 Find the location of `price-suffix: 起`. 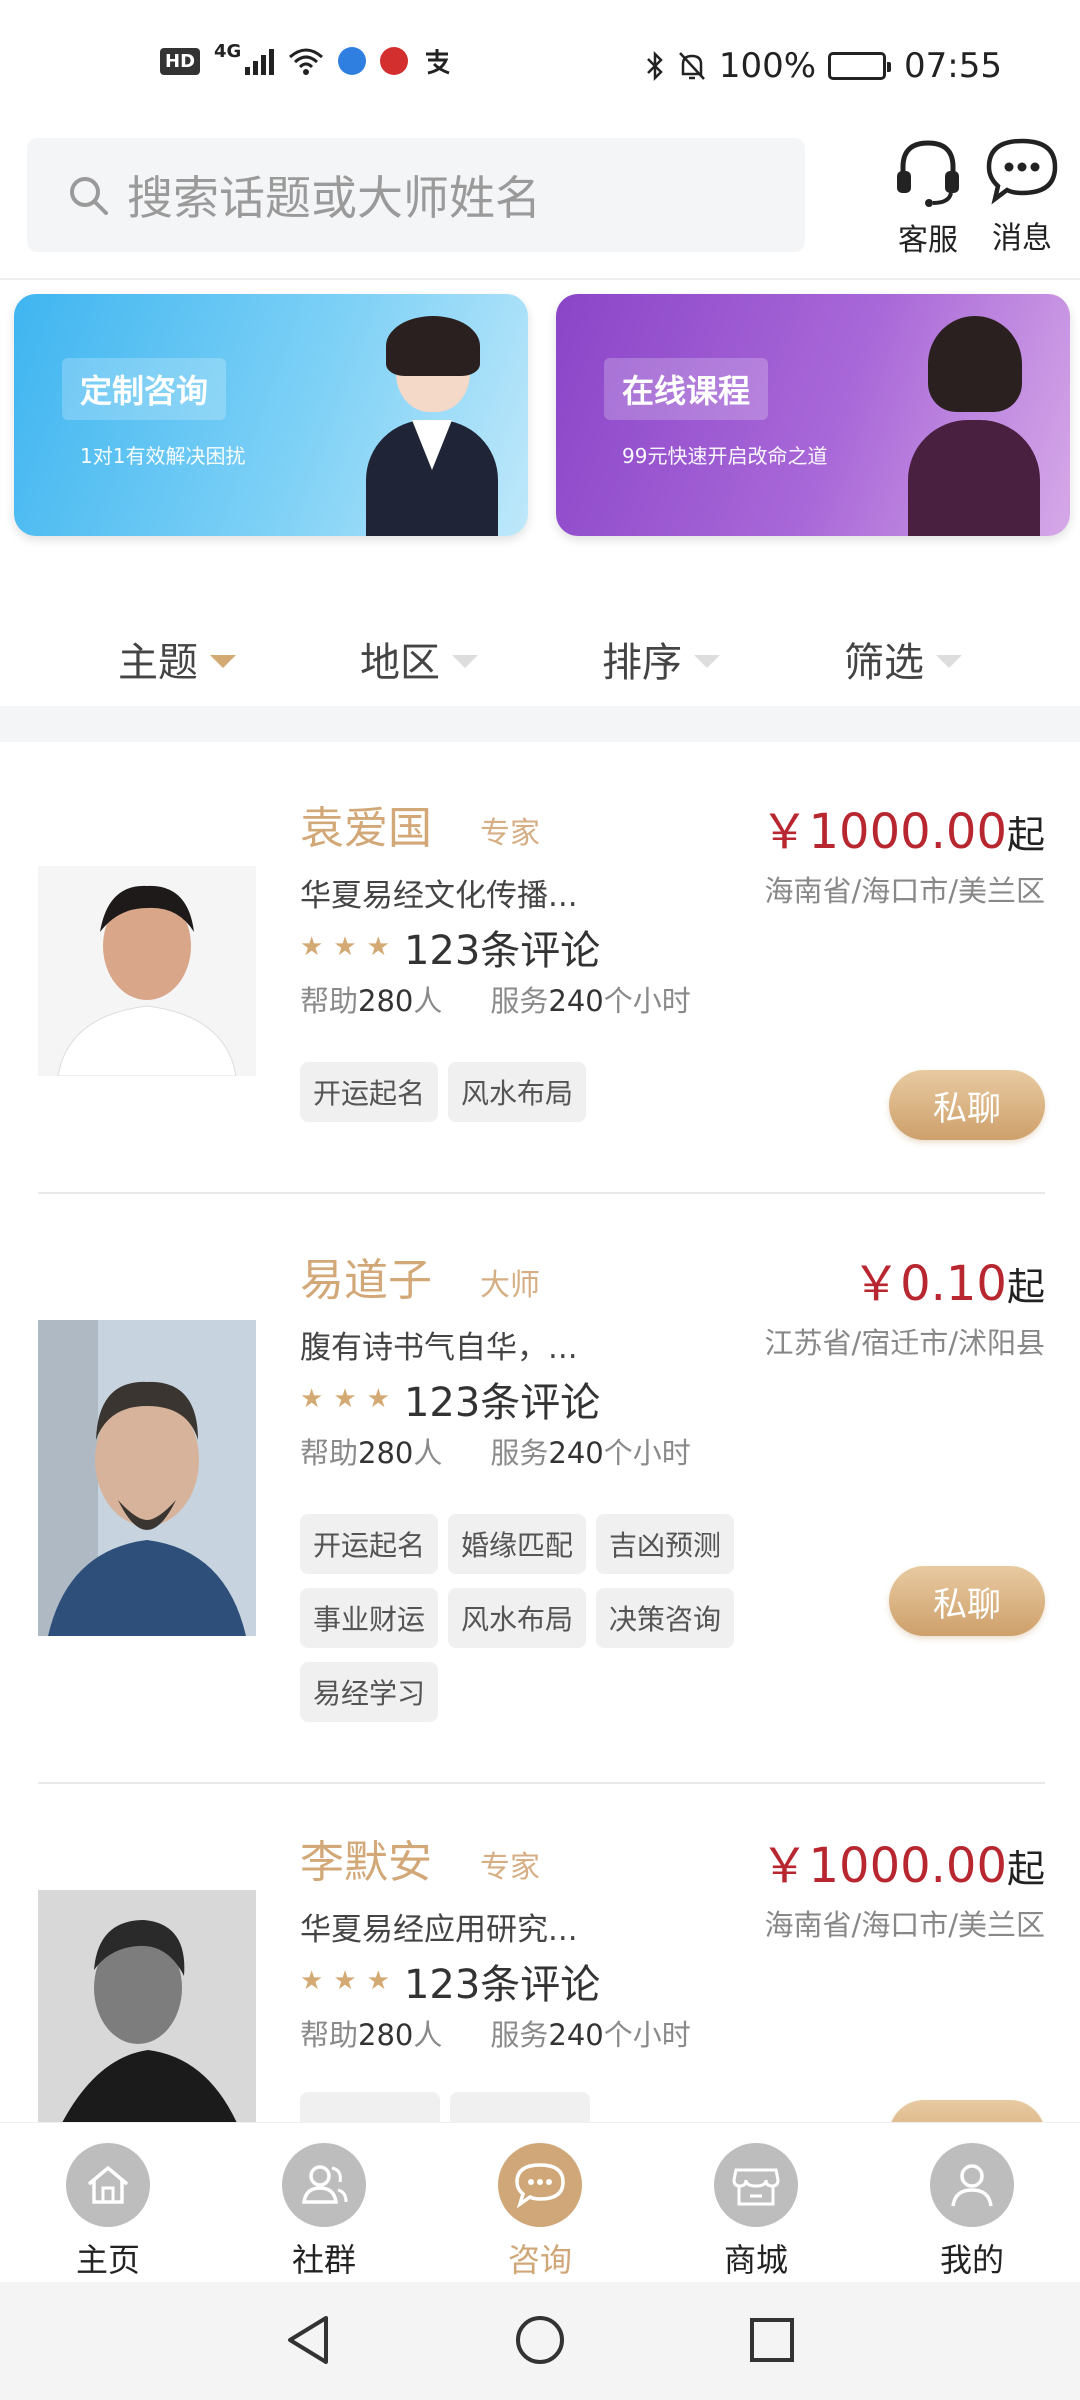

price-suffix: 起 is located at coordinates (1025, 835).